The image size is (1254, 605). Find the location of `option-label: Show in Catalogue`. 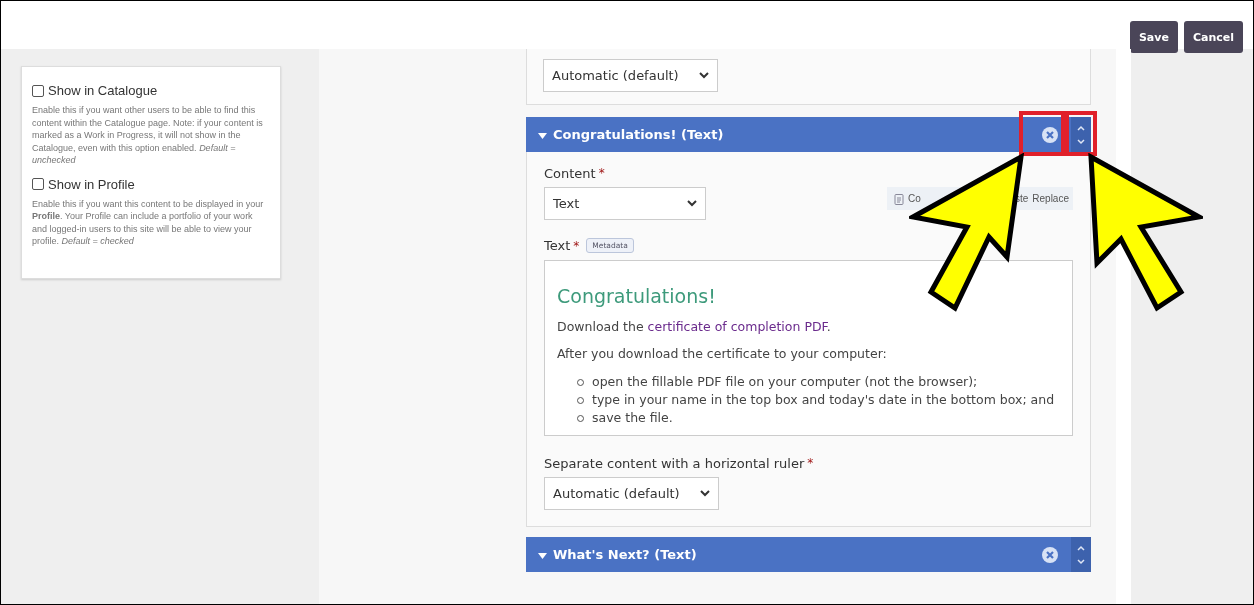

option-label: Show in Catalogue is located at coordinates (103, 90).